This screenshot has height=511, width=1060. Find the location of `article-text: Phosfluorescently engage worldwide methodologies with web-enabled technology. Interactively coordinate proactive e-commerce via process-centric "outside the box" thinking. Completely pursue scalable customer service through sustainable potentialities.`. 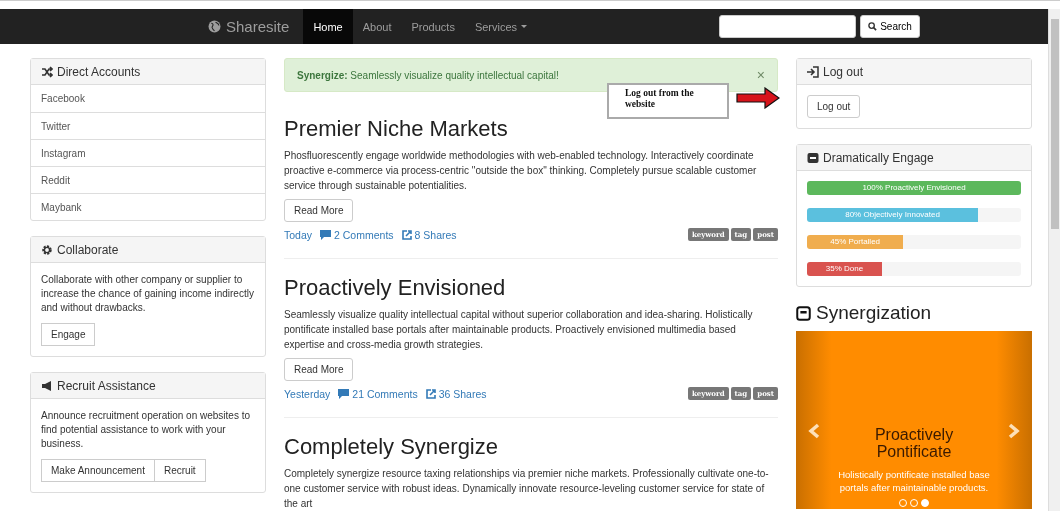

article-text: Phosfluorescently engage worldwide methodologies with web-enabled technology. Interactively coordinate proactive e-commerce via process-centric "outside the box" thinking. Completely pursue scalable customer service through sustainable potentialities. is located at coordinates (521, 171).